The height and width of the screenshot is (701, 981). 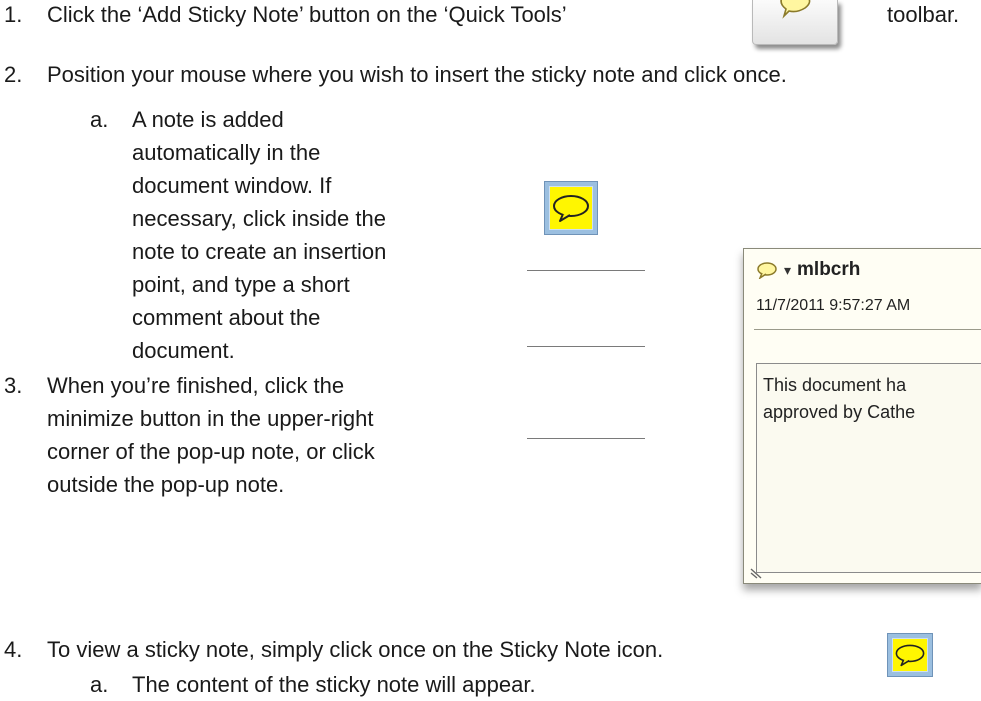 I want to click on note-date: 11/7/2011 9:57:27 AM, so click(x=833, y=305).